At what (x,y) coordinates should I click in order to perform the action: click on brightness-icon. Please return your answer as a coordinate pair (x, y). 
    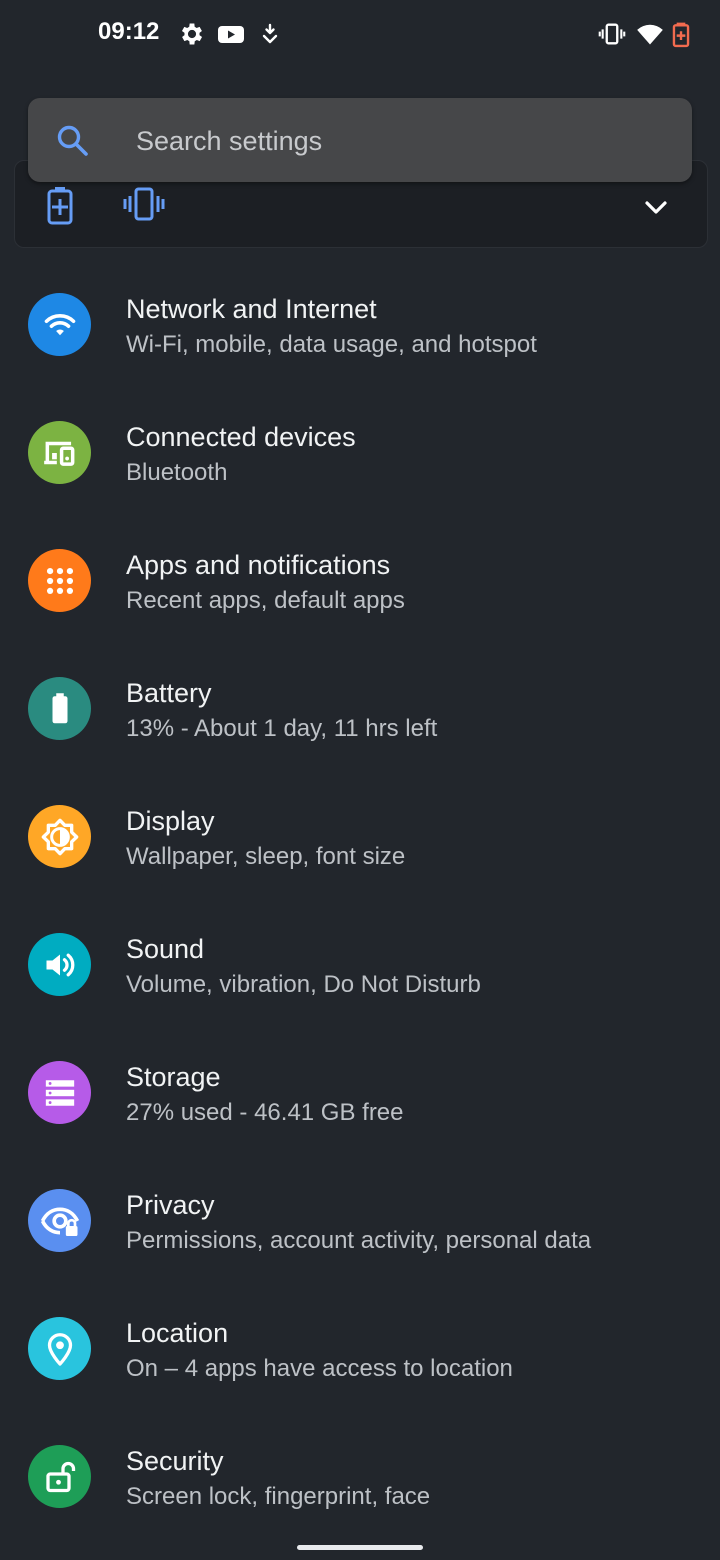
    Looking at the image, I should click on (59, 836).